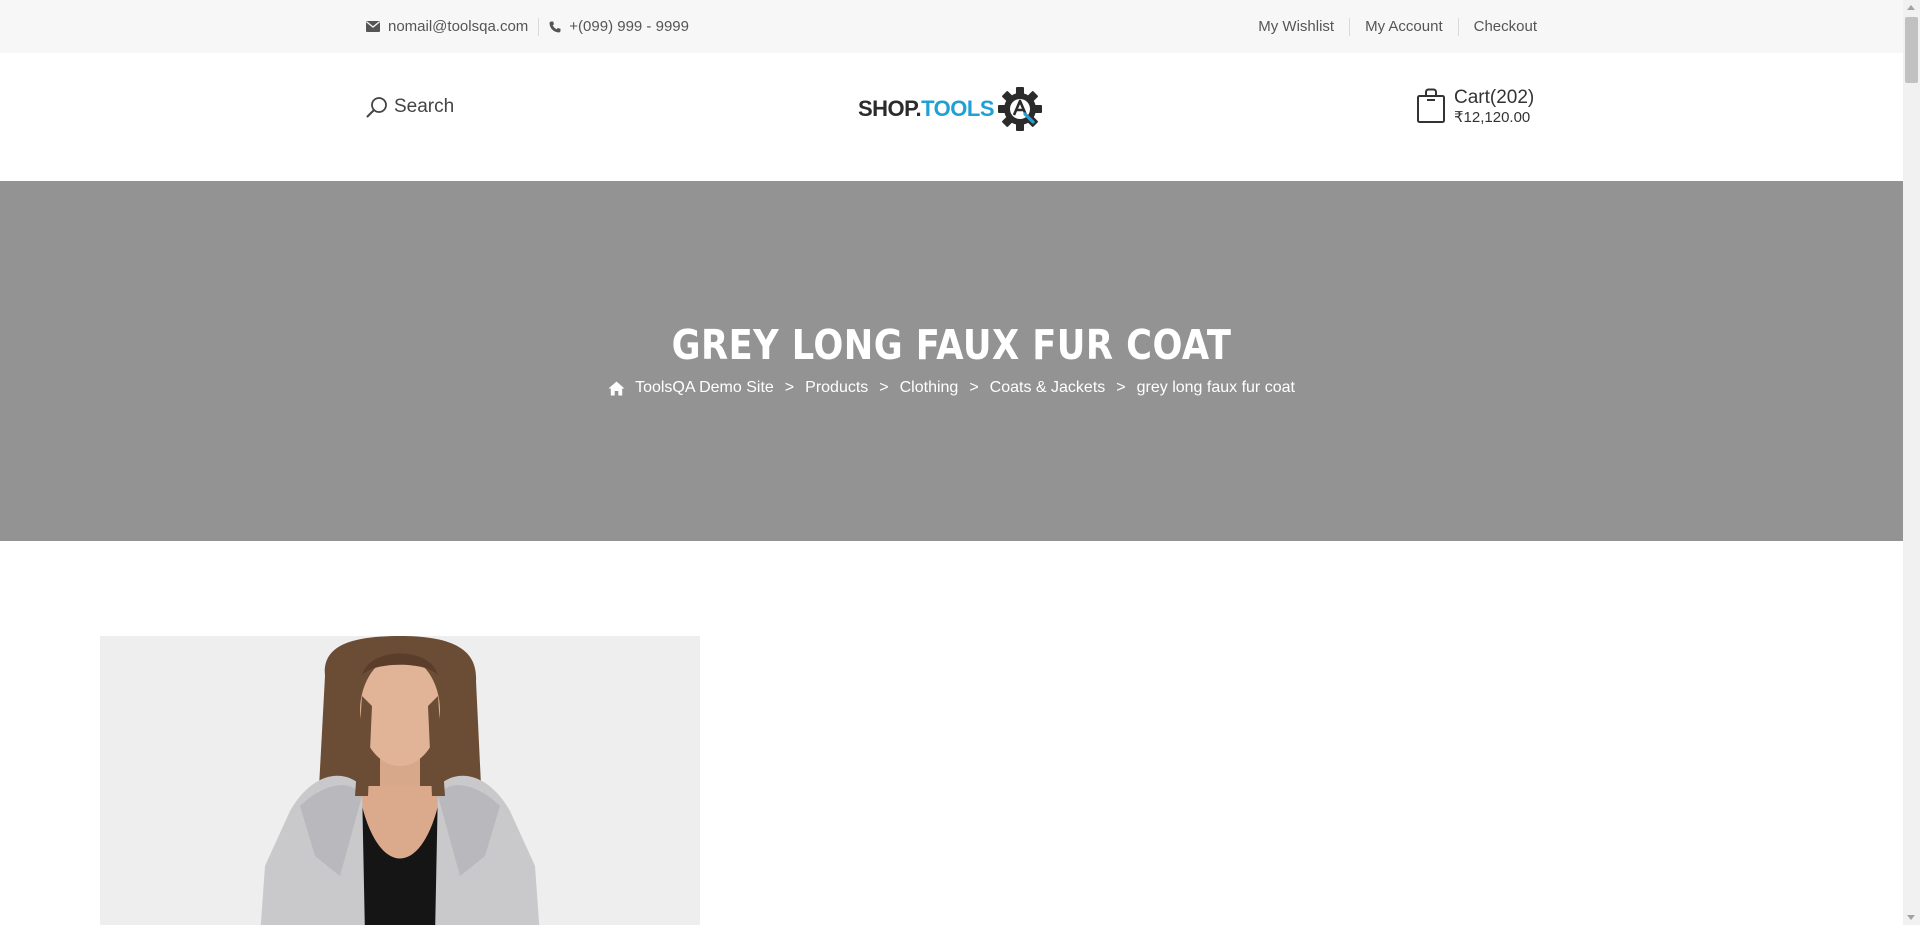  Describe the element at coordinates (1505, 26) in the screenshot. I see `checkout-link: Checkout` at that location.